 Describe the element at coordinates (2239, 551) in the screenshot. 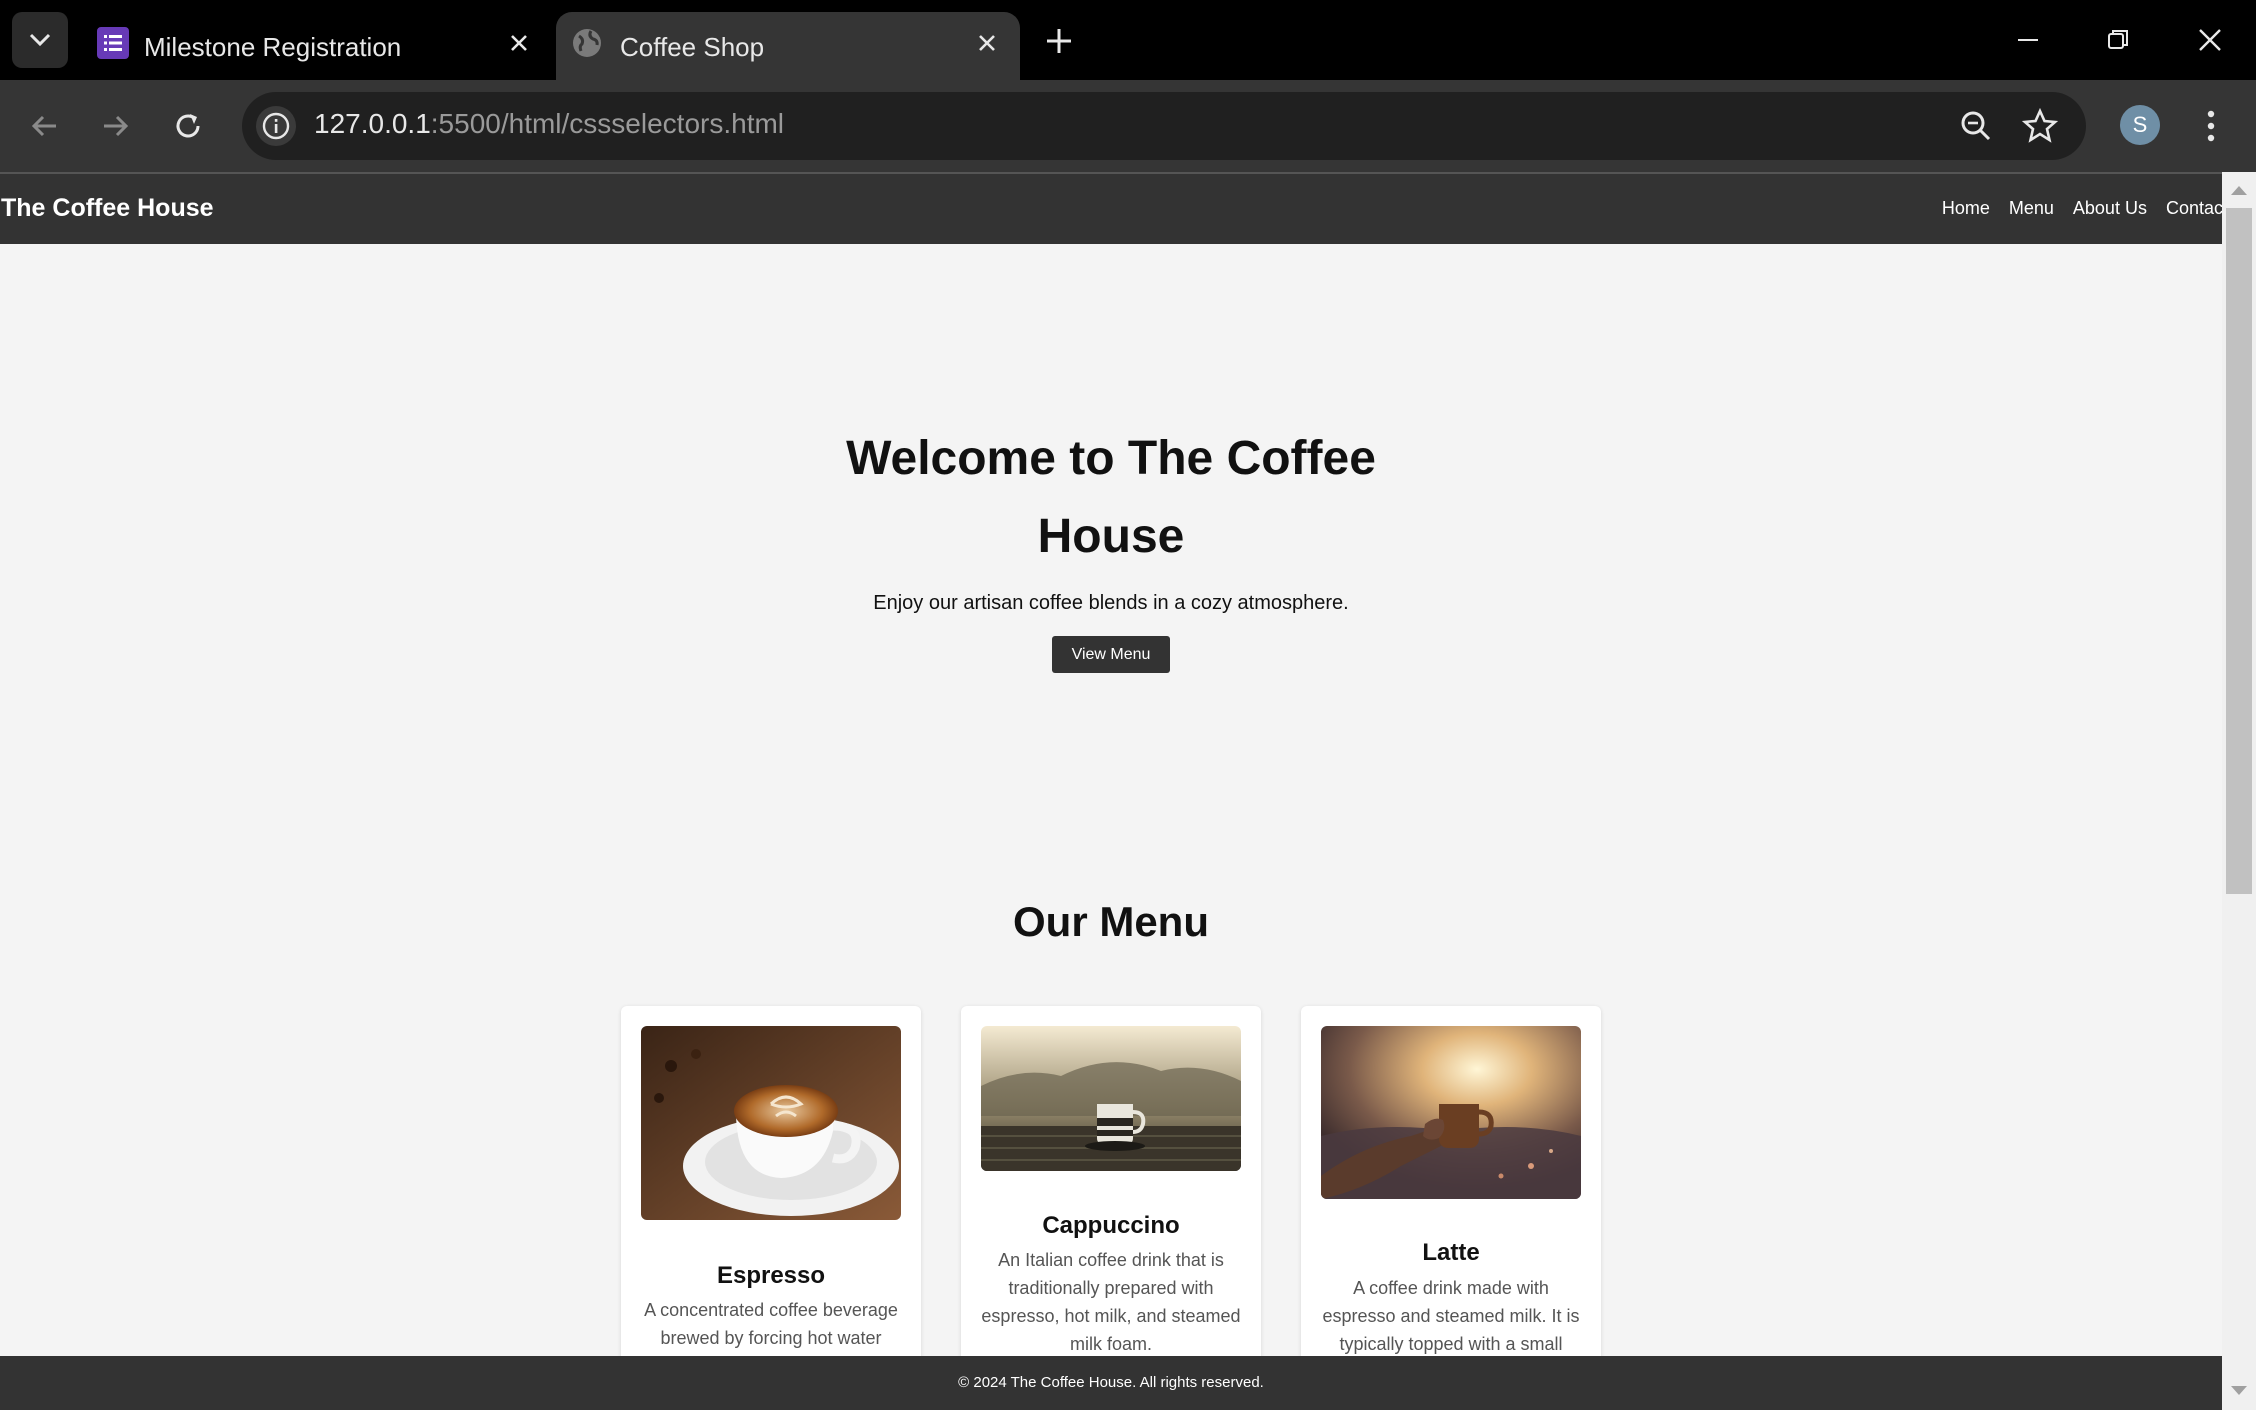

I see `scroll-thumb` at that location.